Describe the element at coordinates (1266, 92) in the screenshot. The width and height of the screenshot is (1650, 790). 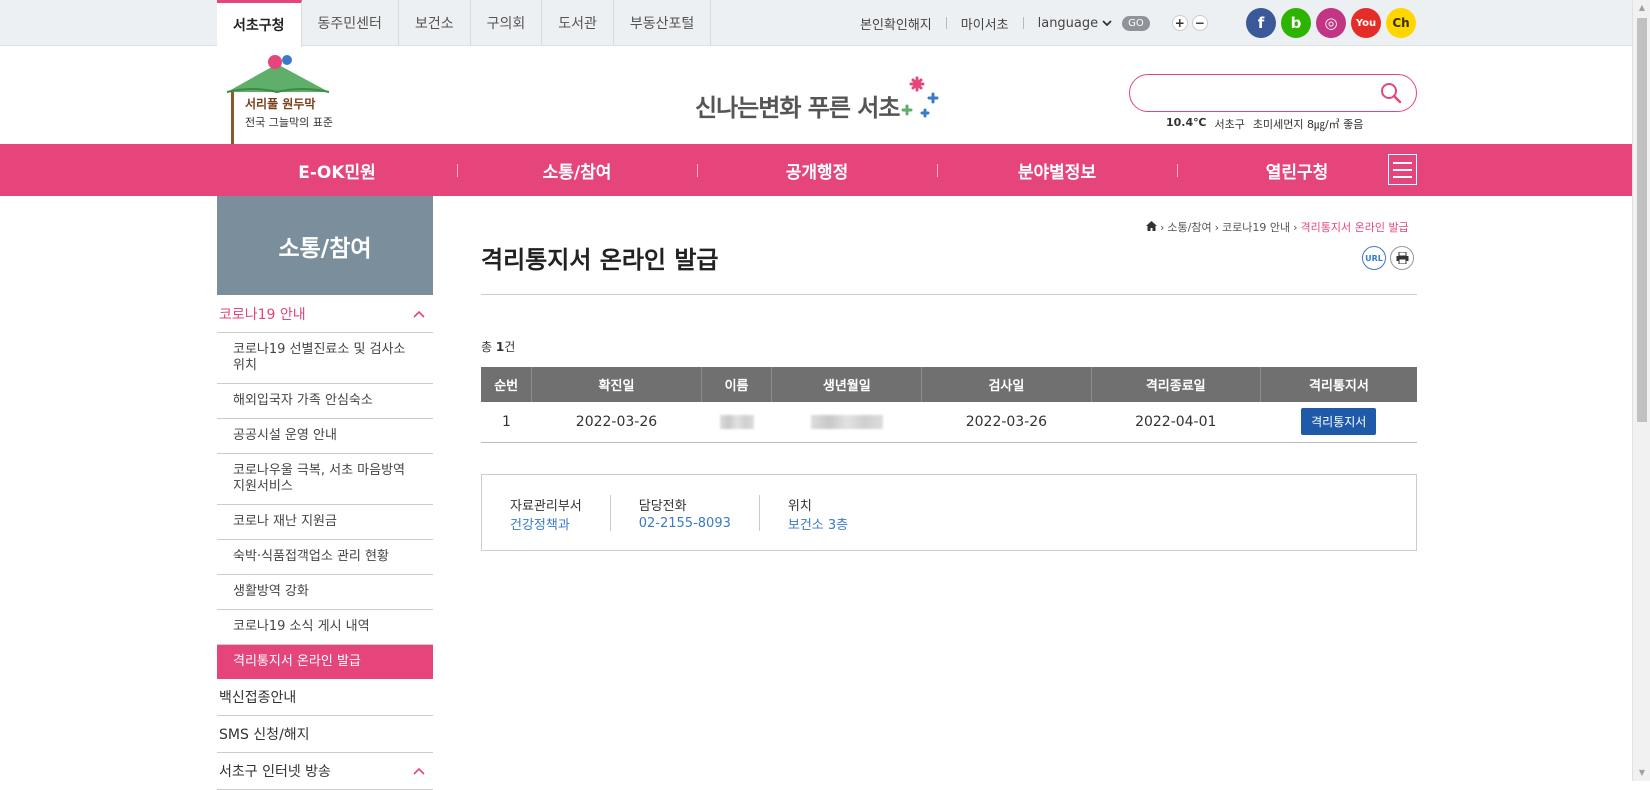
I see `search-input` at that location.